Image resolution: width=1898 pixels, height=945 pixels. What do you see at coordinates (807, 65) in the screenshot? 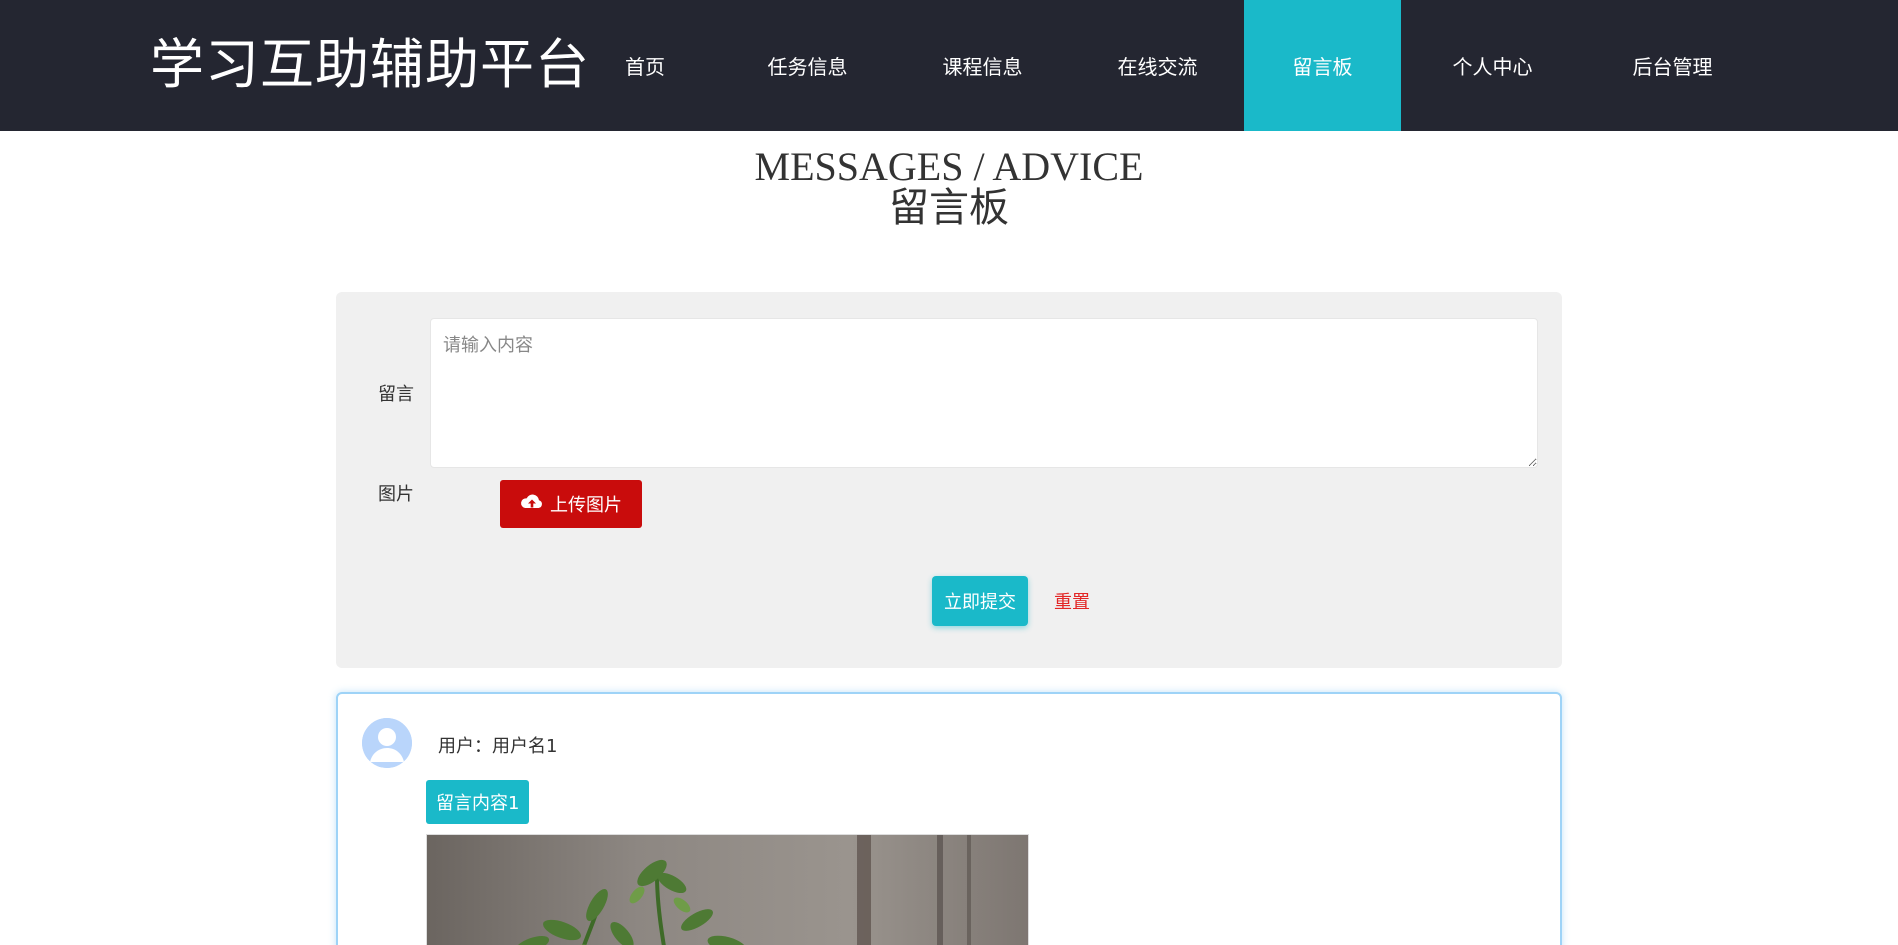
I see `nav-item-tasks: 任务信息` at bounding box center [807, 65].